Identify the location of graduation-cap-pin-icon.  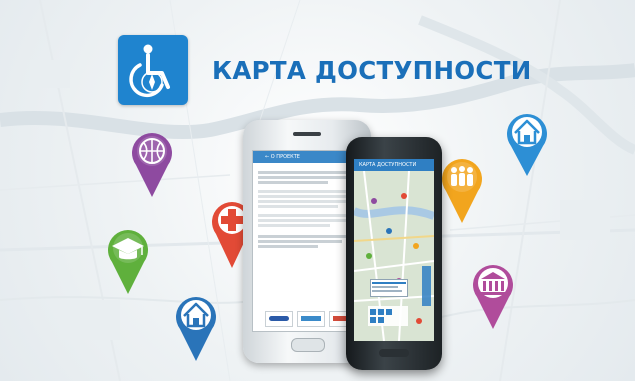
(128, 260).